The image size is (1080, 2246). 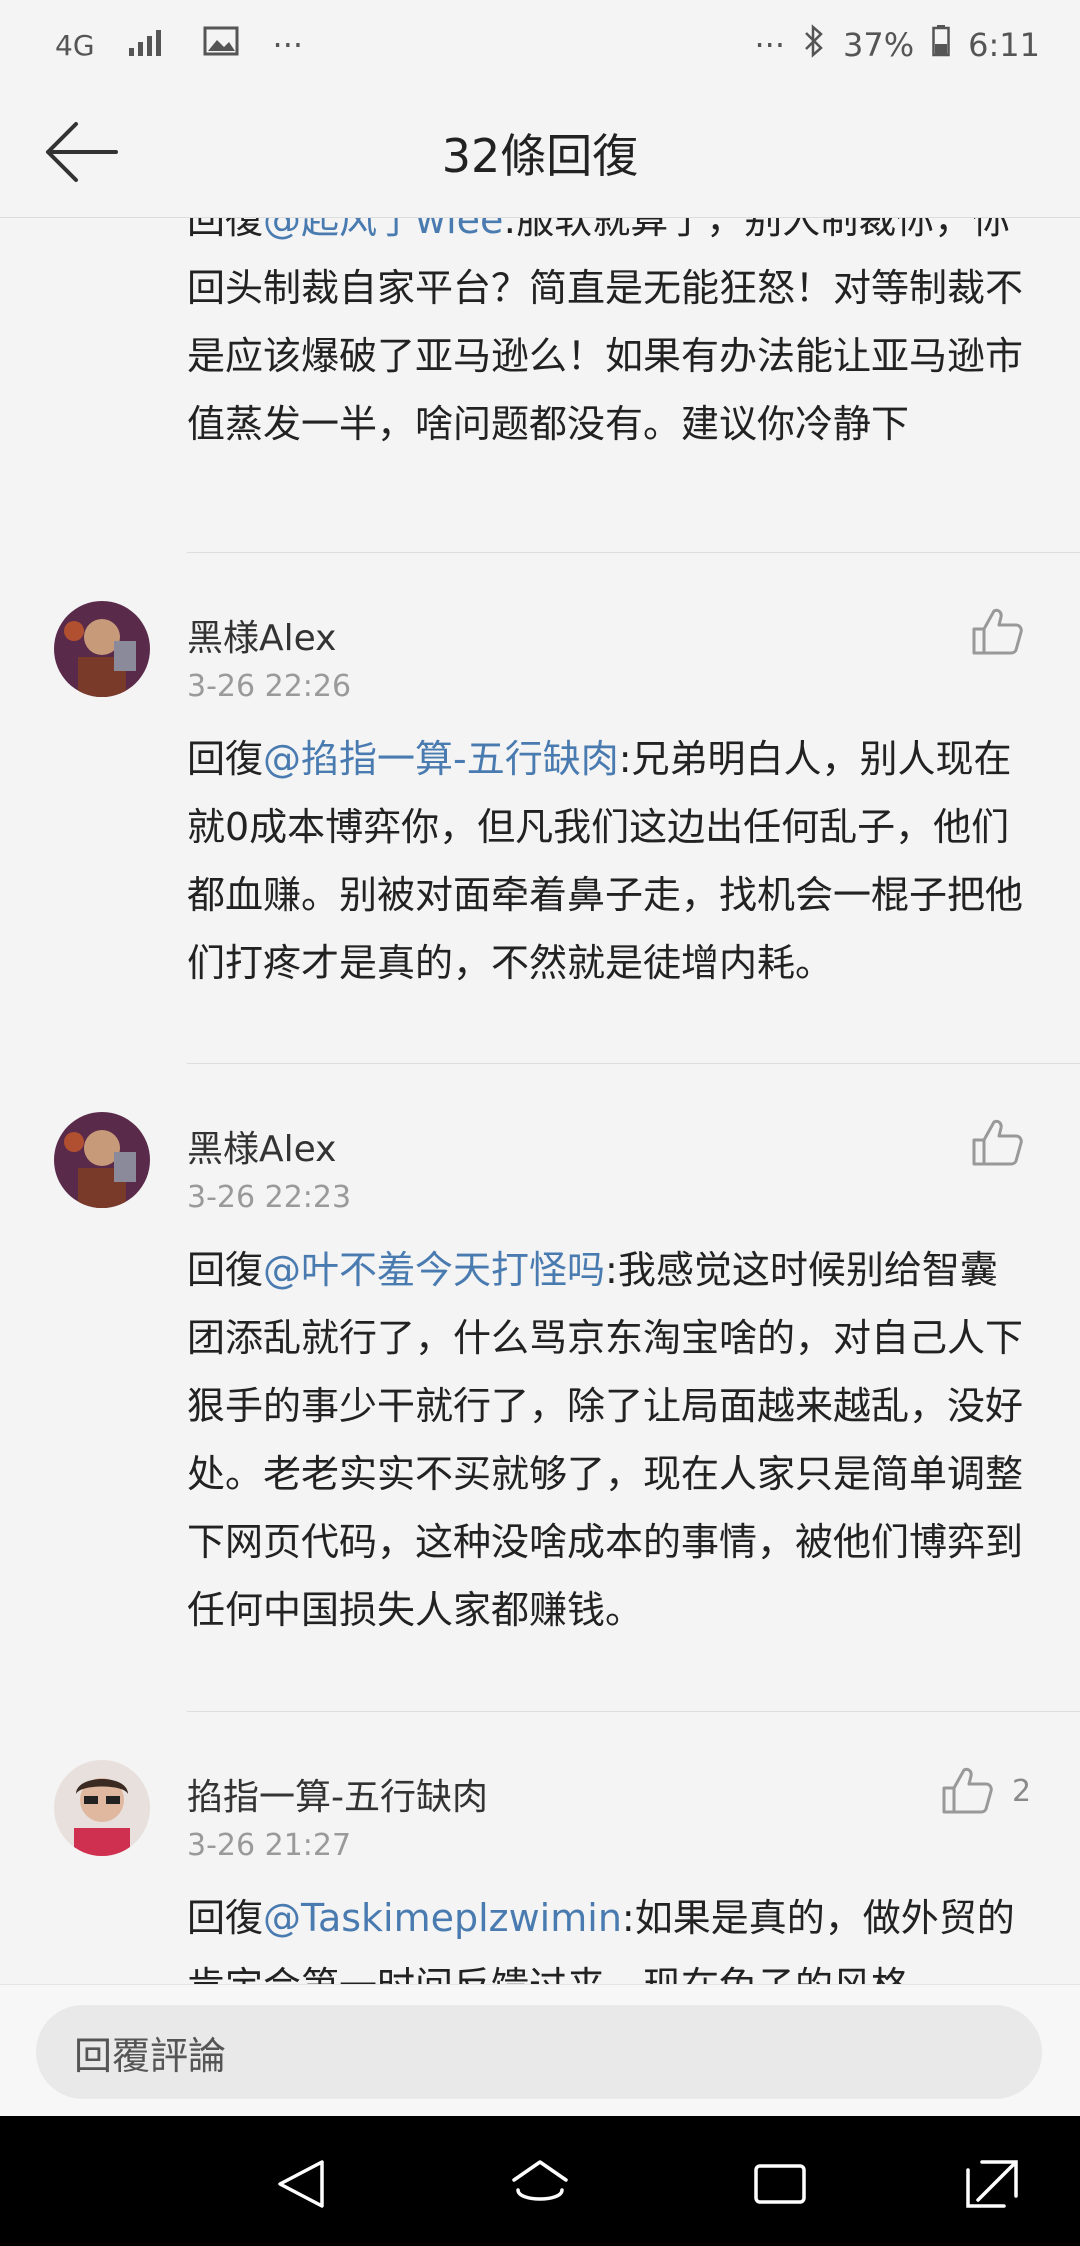 I want to click on network-4g-icon: 4G, so click(x=75, y=45).